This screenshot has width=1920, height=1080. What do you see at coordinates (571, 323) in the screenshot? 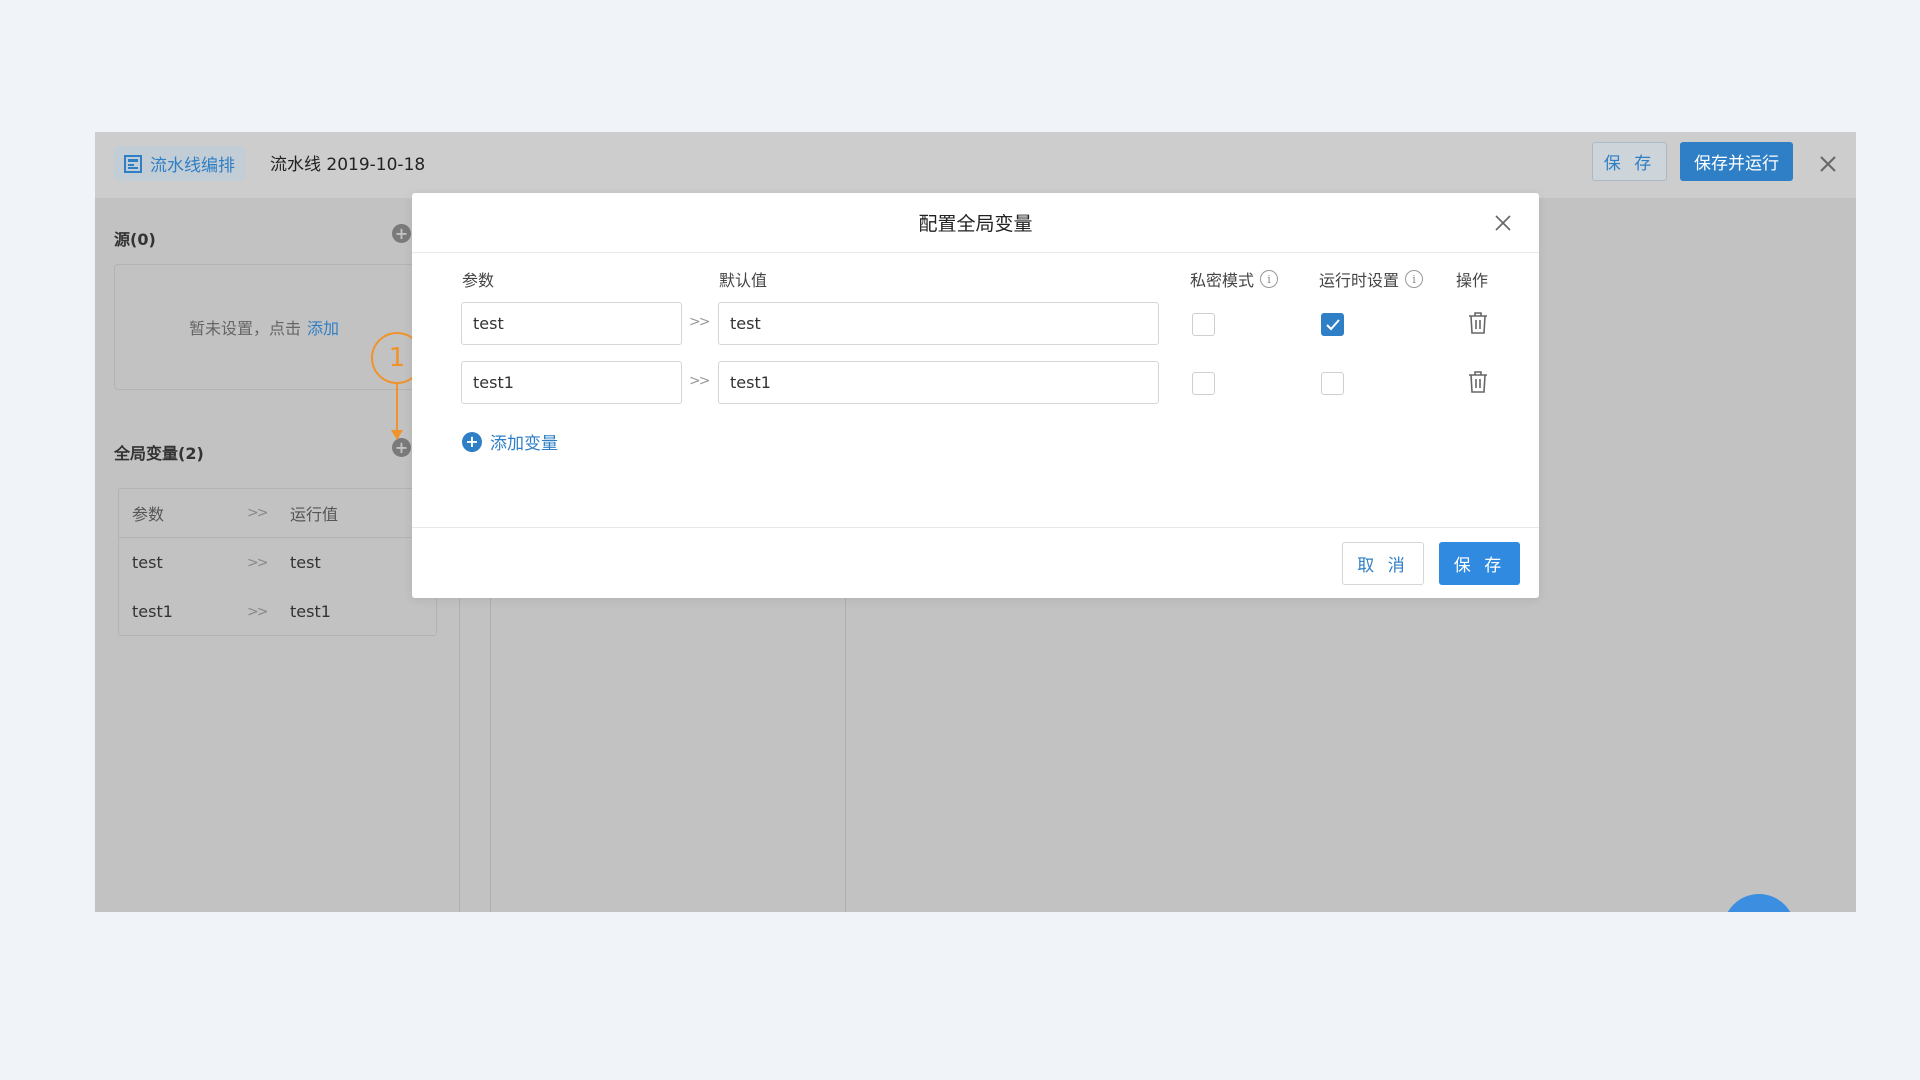
I see `param-input: test` at bounding box center [571, 323].